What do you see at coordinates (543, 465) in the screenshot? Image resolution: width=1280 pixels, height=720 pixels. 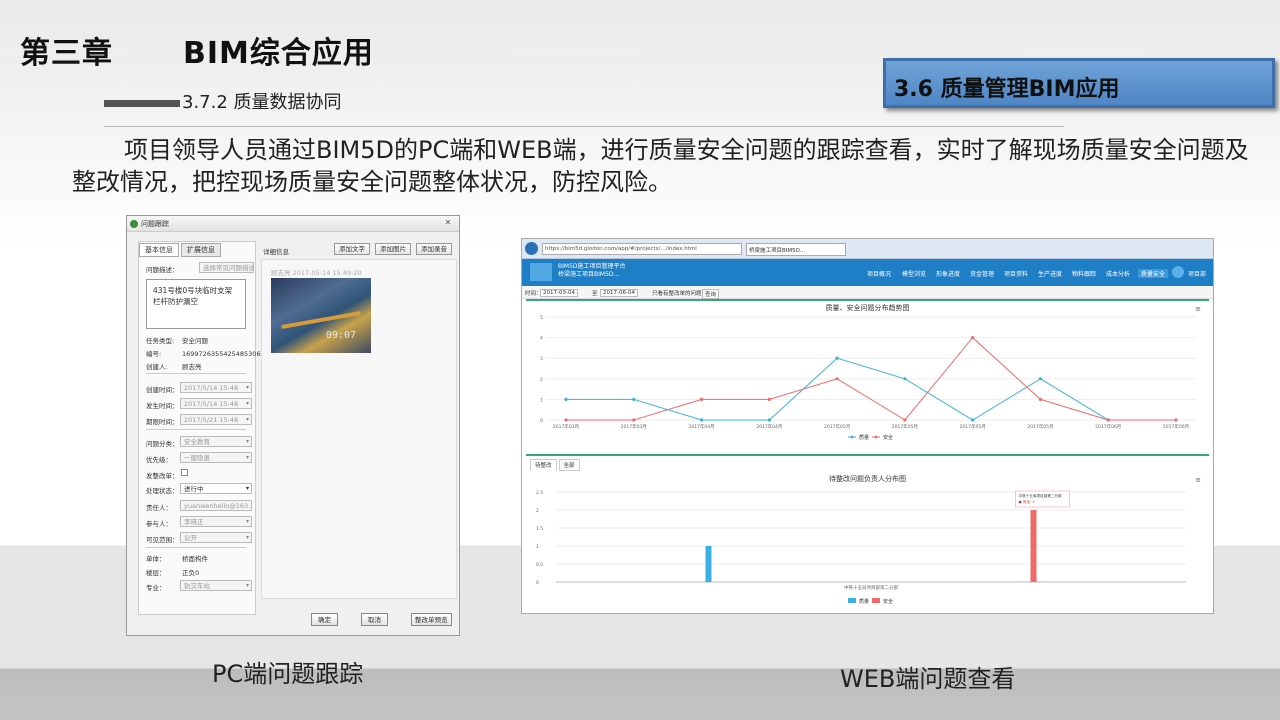 I see `tab-pending: 待整改` at bounding box center [543, 465].